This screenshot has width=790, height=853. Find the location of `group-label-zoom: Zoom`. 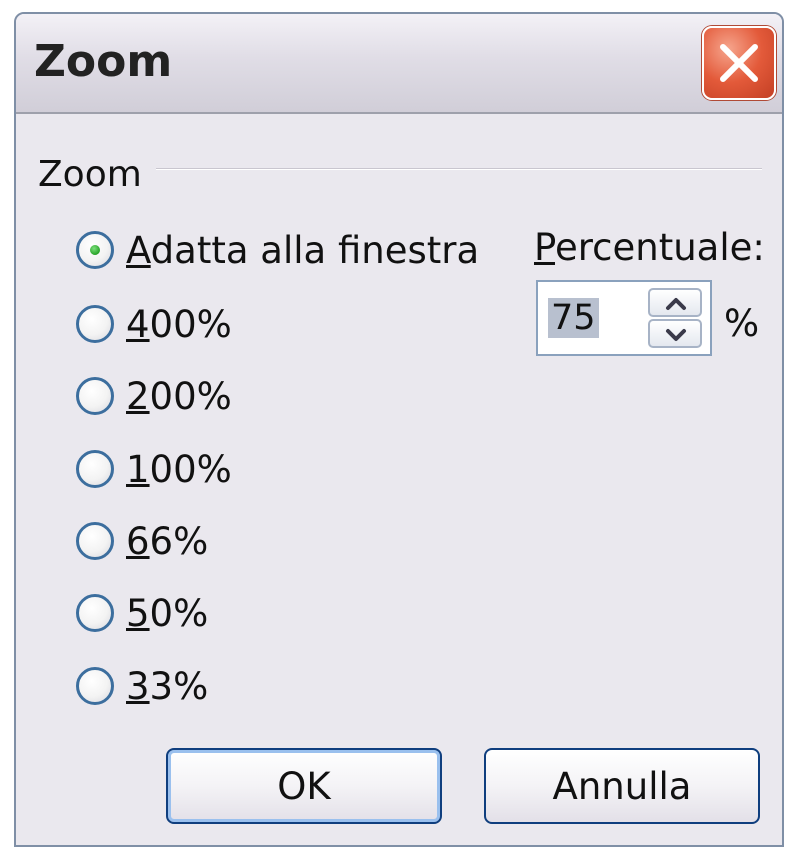

group-label-zoom: Zoom is located at coordinates (94, 174).